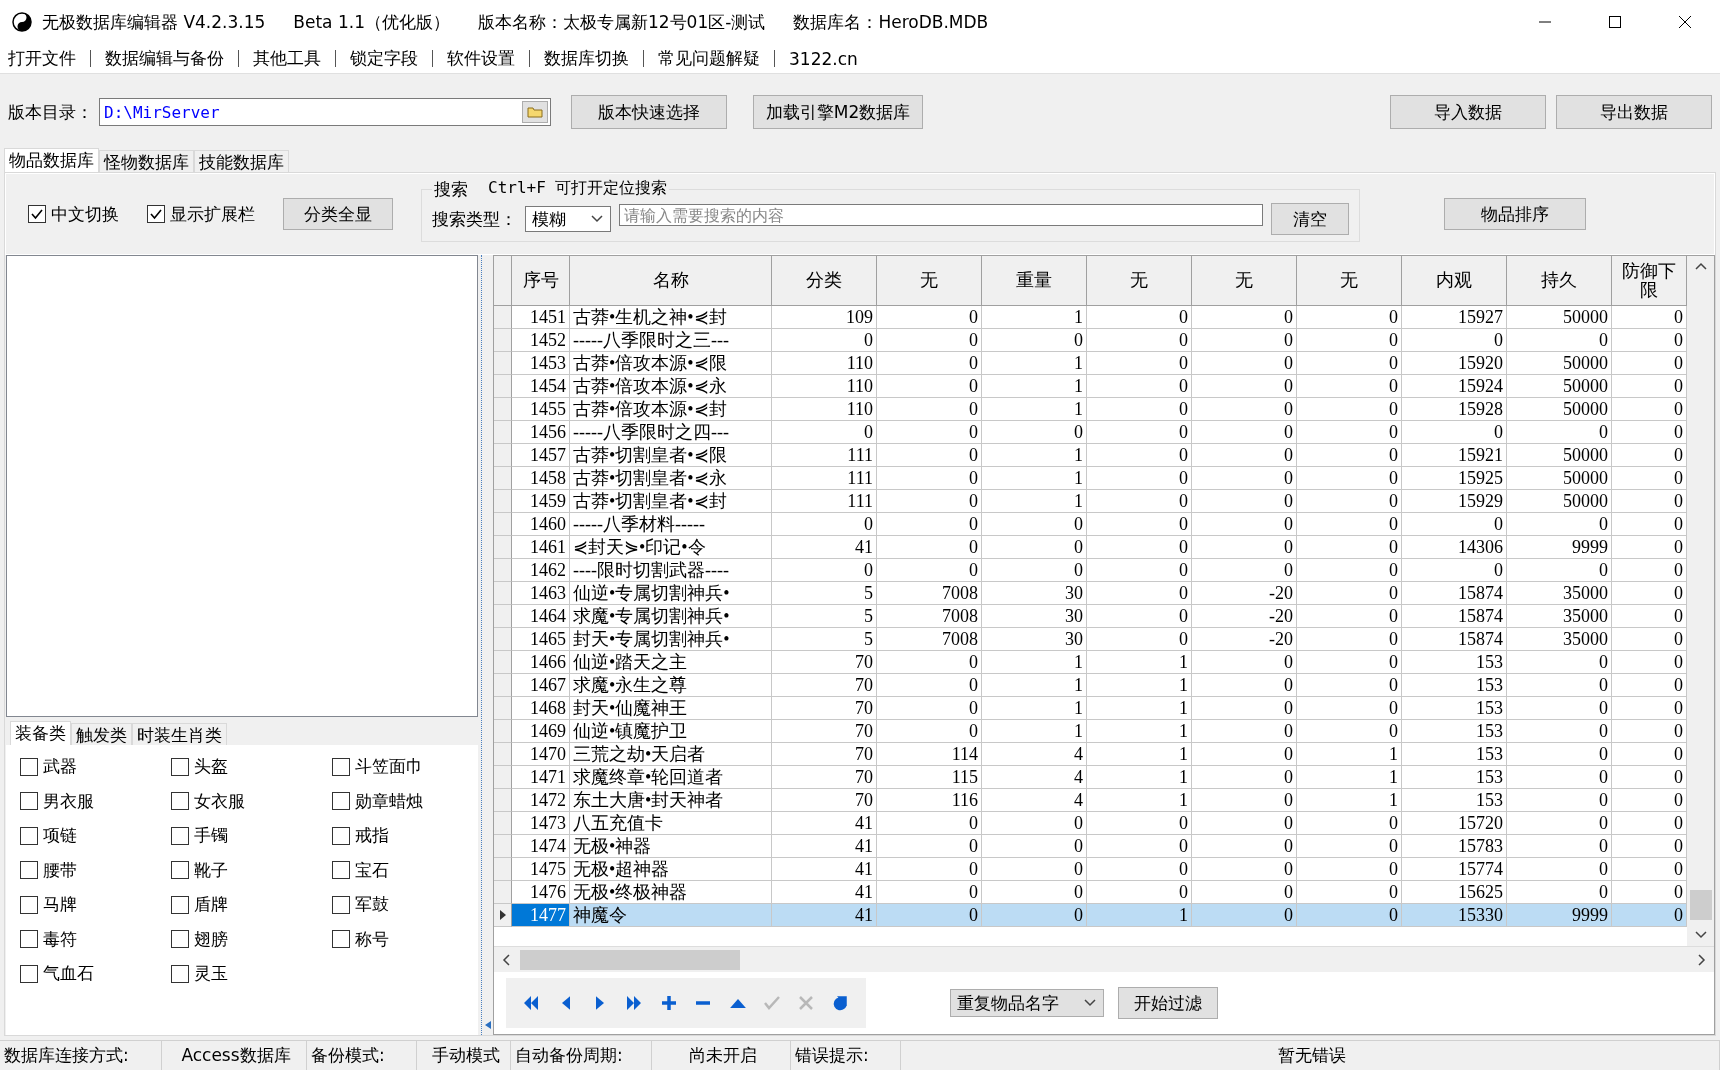  I want to click on vertical-scrollbar, so click(1700, 601).